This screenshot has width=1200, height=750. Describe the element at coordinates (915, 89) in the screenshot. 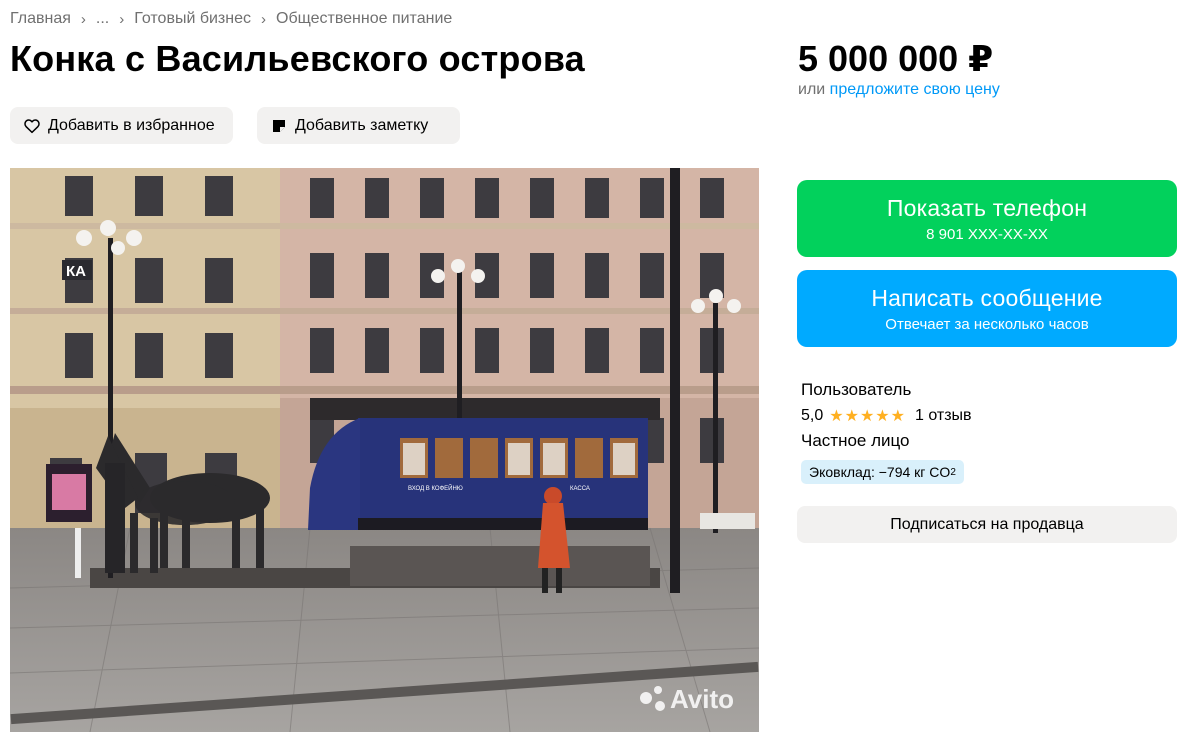

I see `offer-price-link: предложите свою цену` at that location.